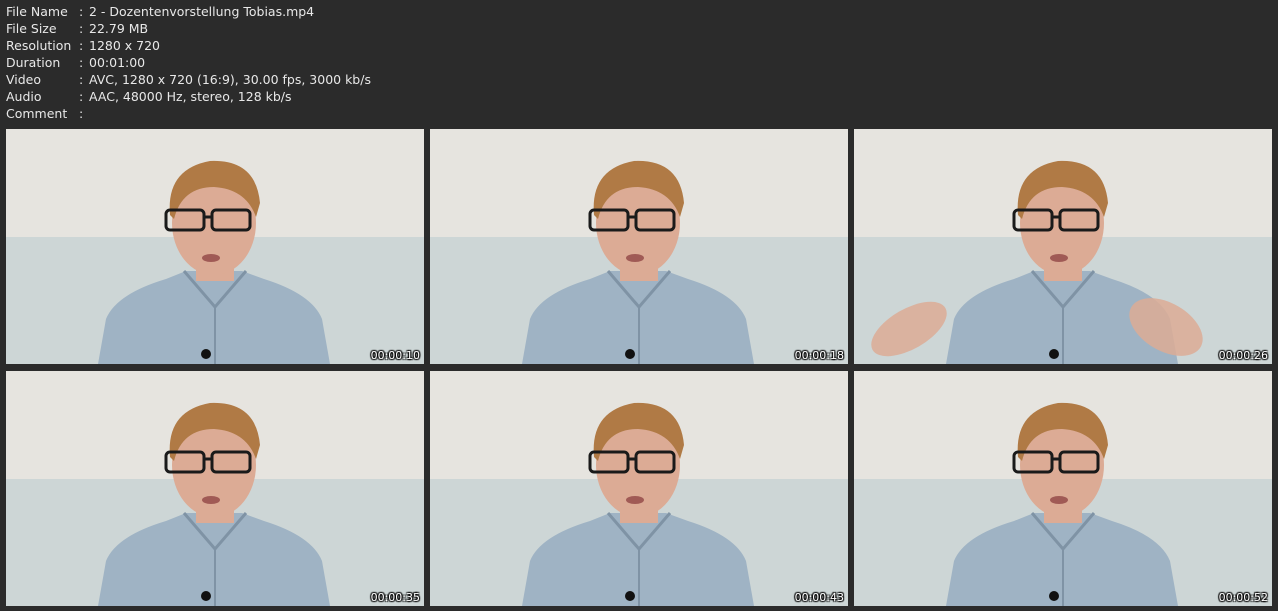 The width and height of the screenshot is (1278, 611). I want to click on timestamp: 00:00:18, so click(819, 355).